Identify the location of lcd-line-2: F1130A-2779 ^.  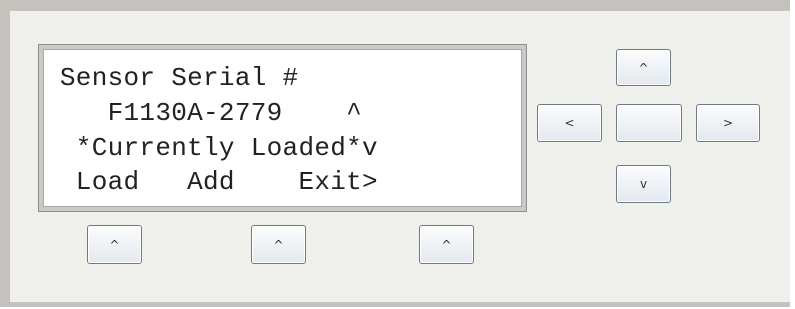
(203, 113).